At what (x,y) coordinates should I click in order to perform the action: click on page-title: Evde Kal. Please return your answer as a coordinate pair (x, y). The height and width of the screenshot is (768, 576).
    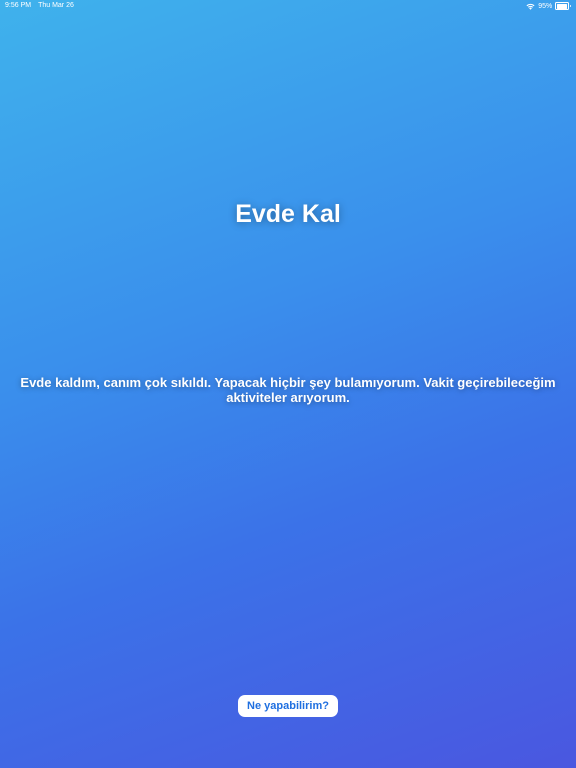
    Looking at the image, I should click on (288, 214).